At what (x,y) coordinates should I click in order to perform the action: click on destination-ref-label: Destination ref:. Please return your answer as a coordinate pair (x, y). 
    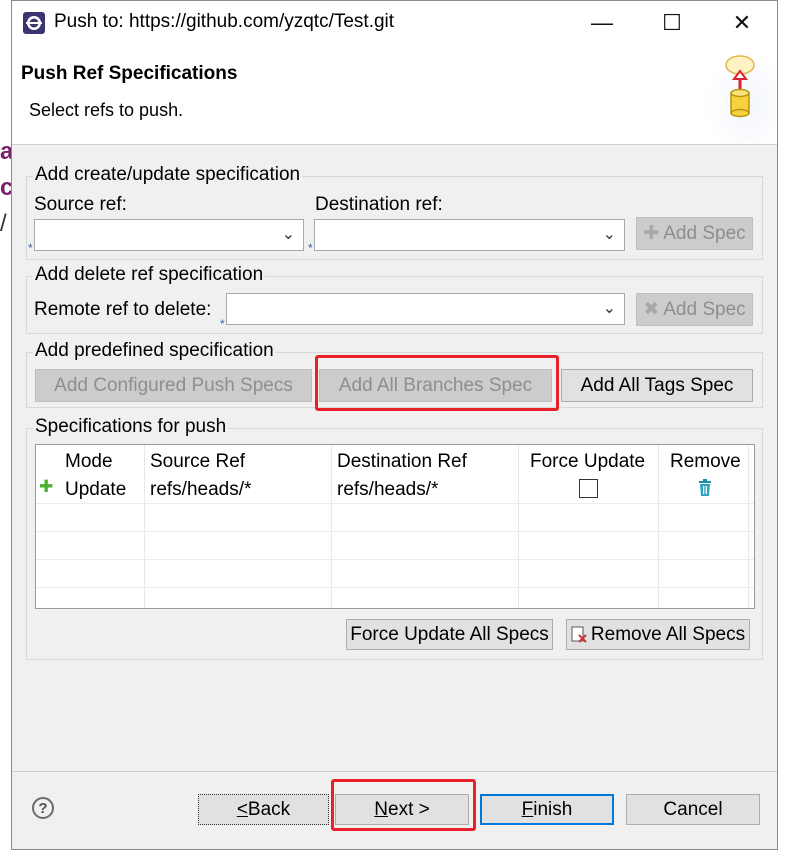
    Looking at the image, I should click on (379, 204).